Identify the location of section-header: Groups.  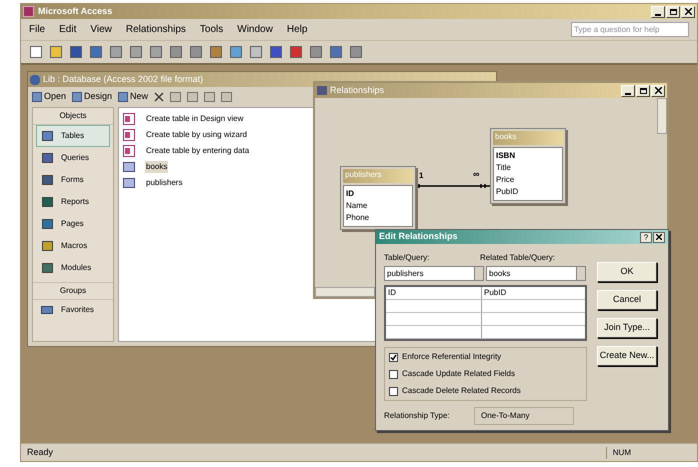
(73, 291).